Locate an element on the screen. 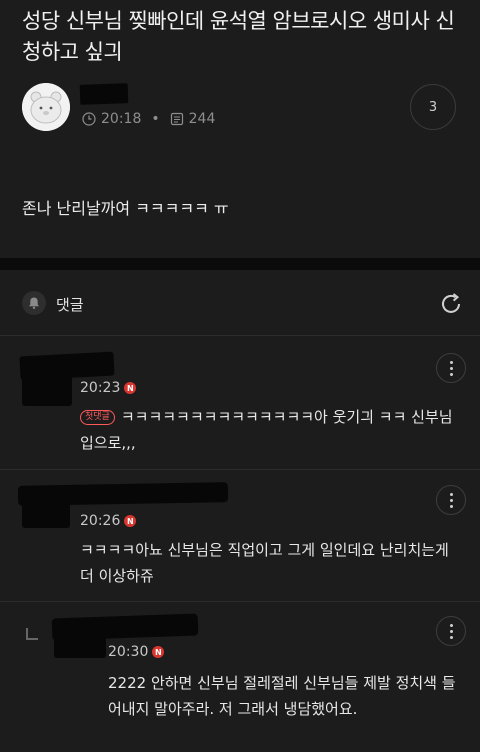  post-body: 존나 난리날까여 ㅋㅋㅋㅋㅋ ㅠ is located at coordinates (125, 208).